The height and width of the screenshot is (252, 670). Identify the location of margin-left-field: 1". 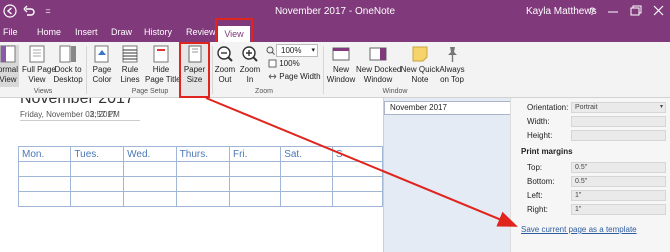
(618, 195).